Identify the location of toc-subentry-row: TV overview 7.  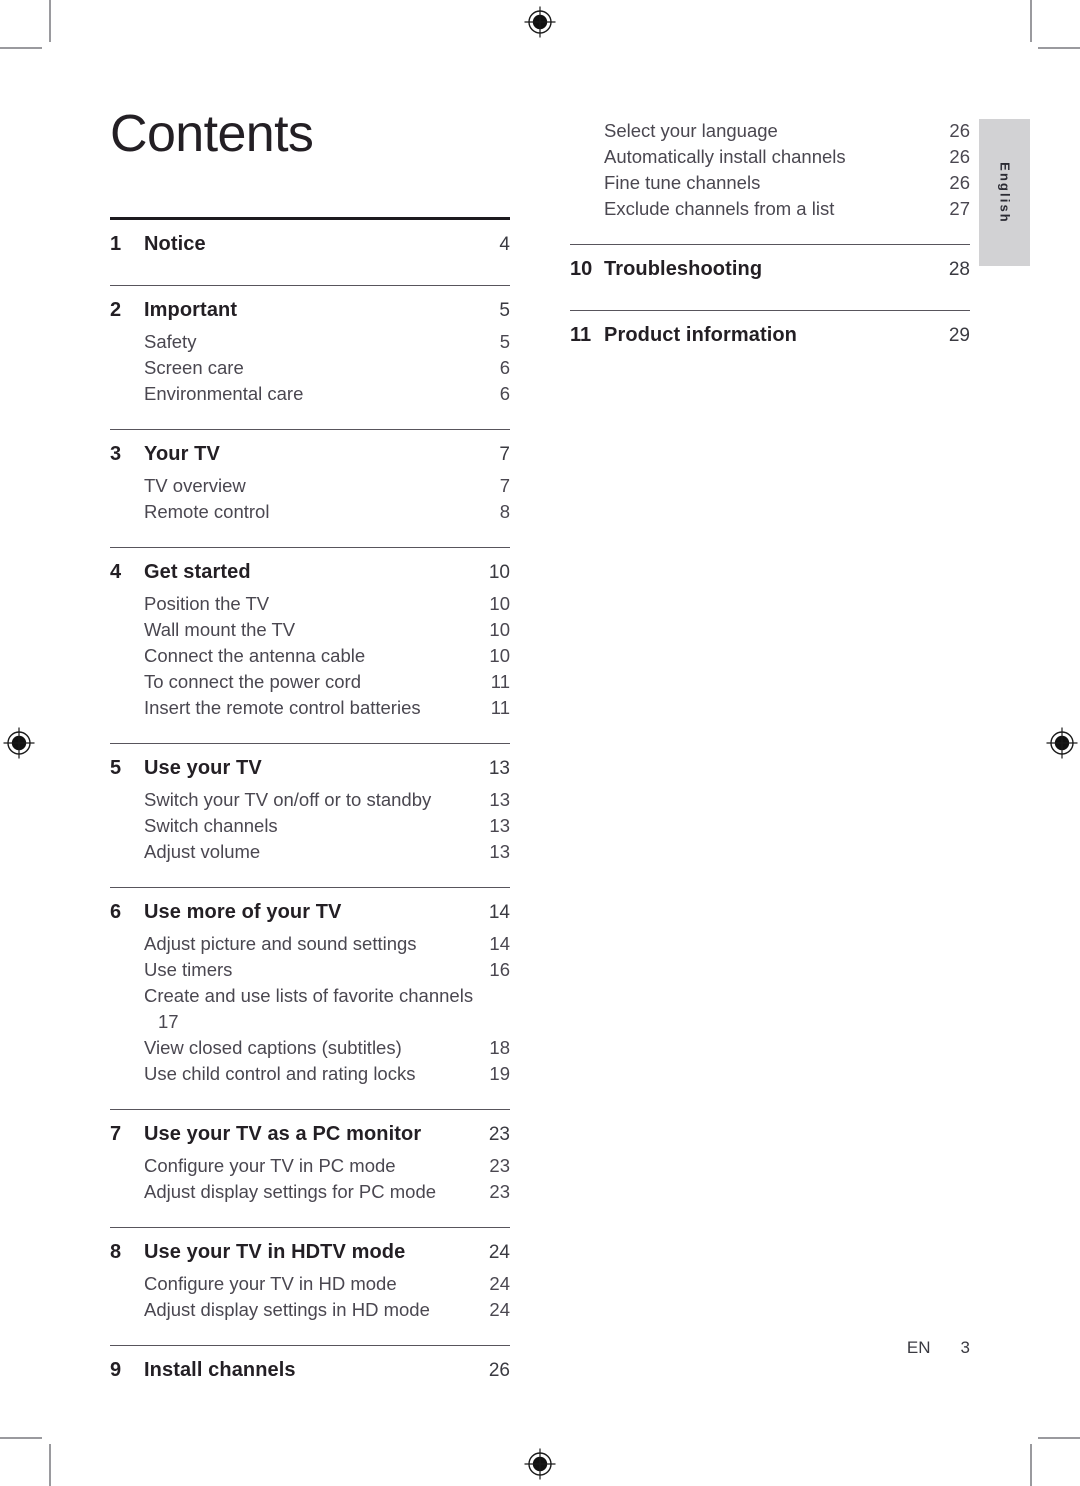
(310, 486).